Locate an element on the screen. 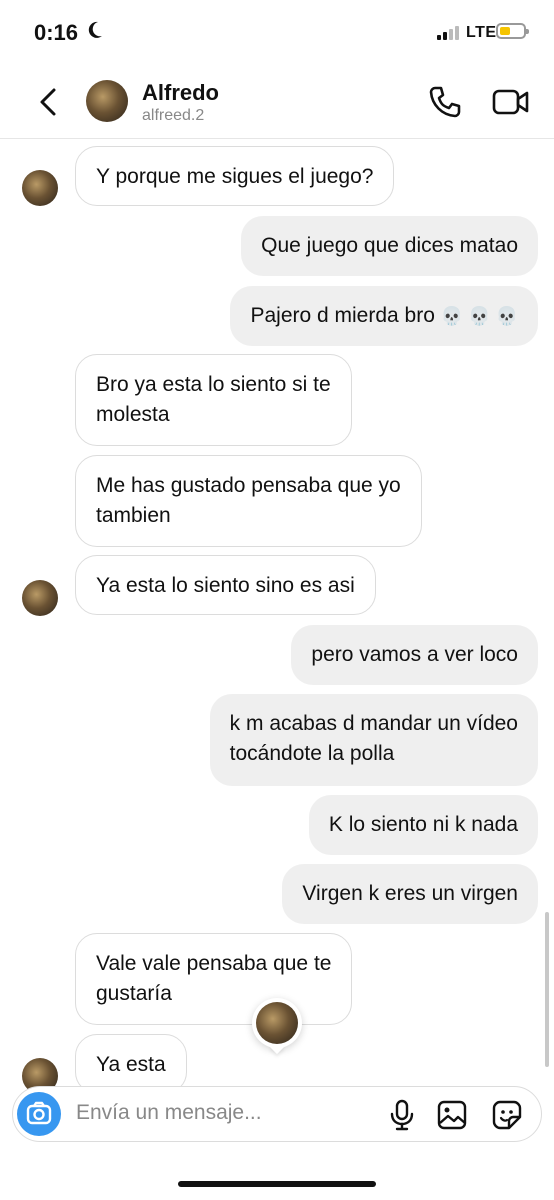  message-text: Y porque me sigues el juego? is located at coordinates (235, 176).